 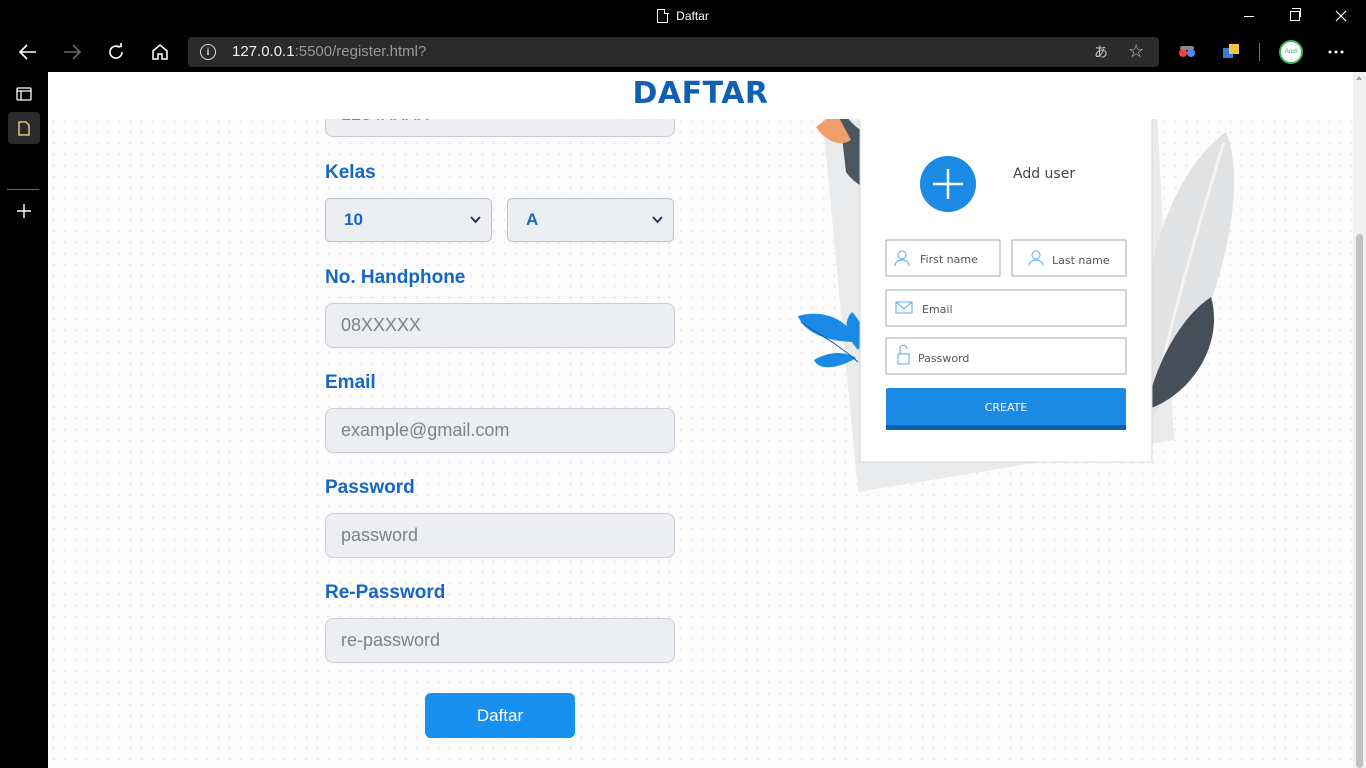 I want to click on phone-label: No. Handphone, so click(x=395, y=277).